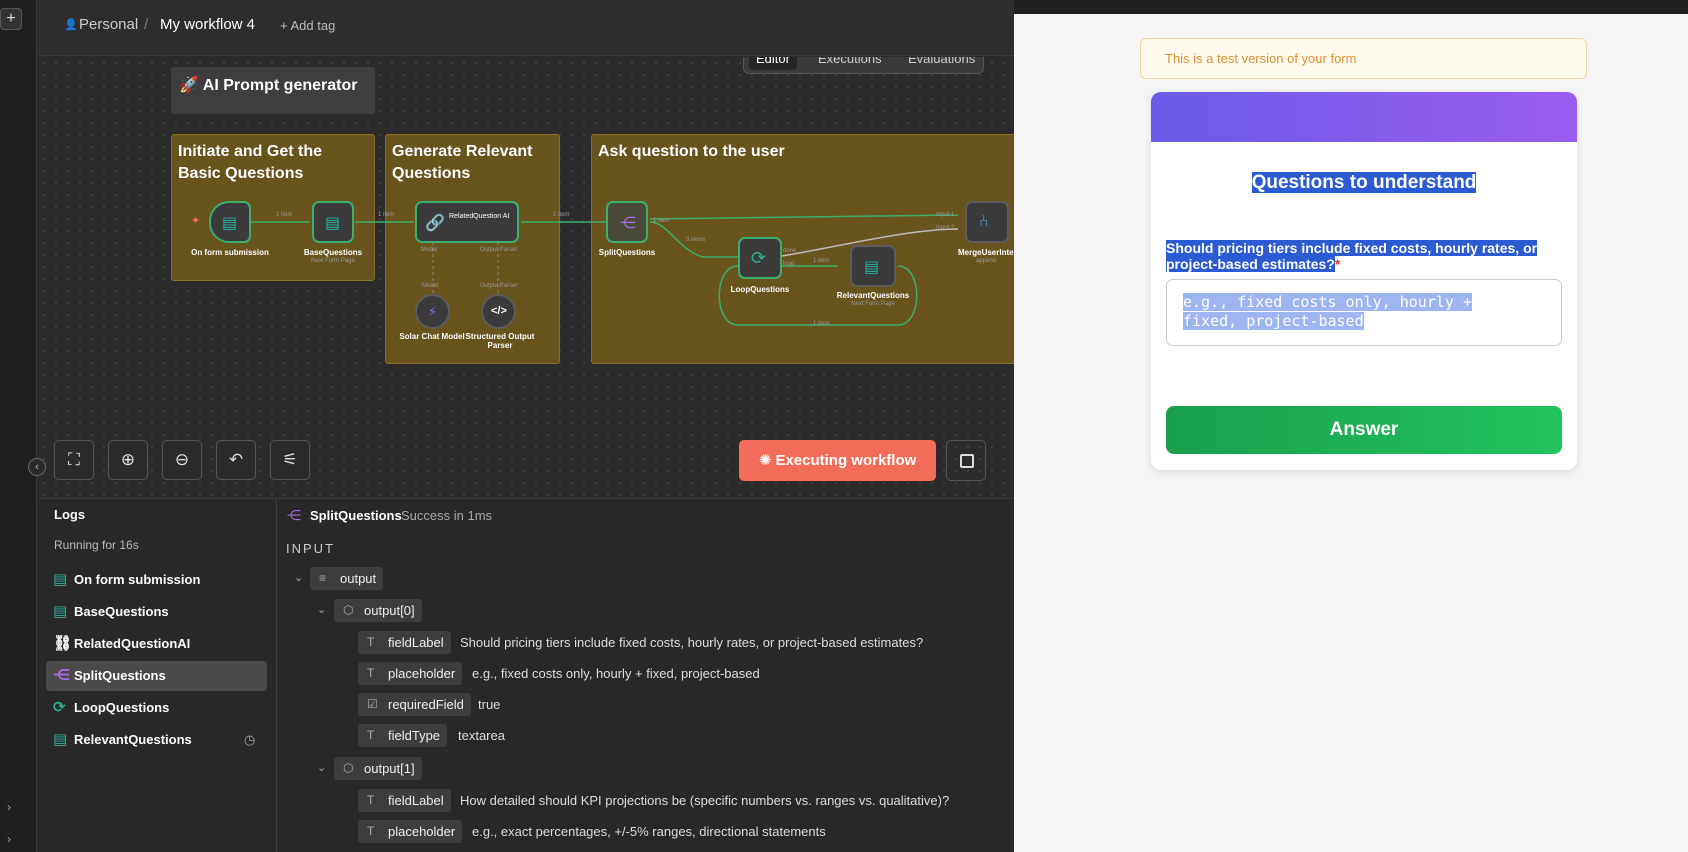 The width and height of the screenshot is (1688, 852). I want to click on tidy-up-button: ⚟, so click(290, 460).